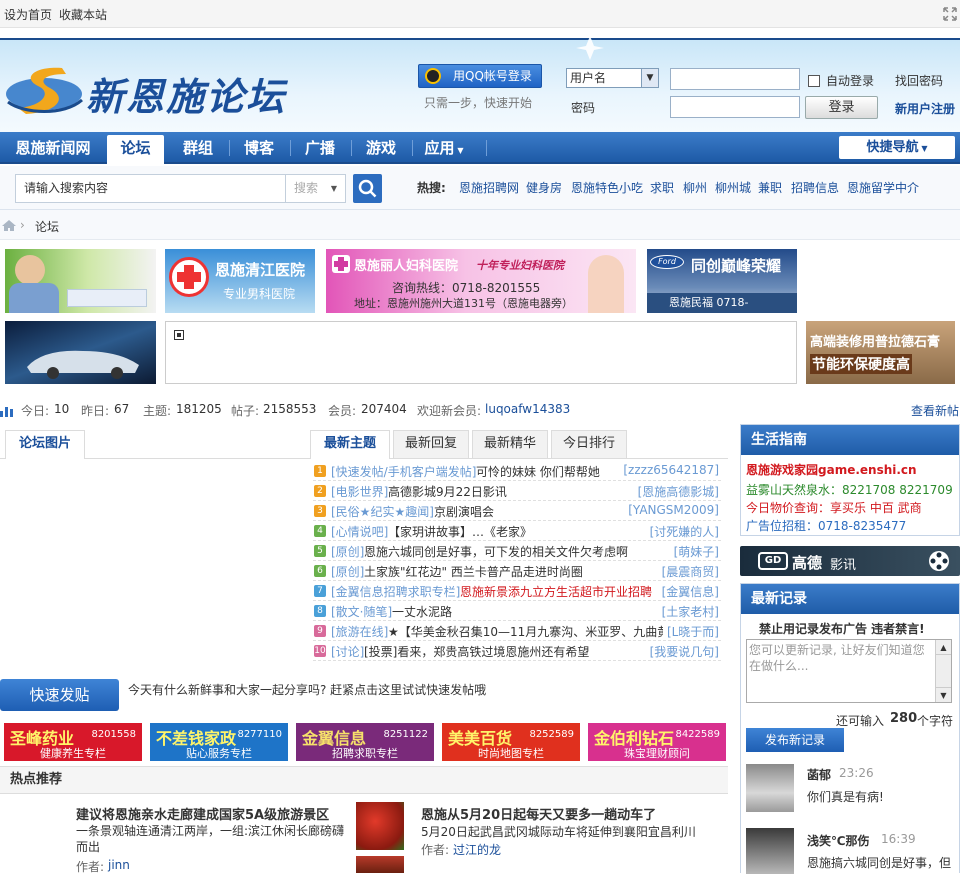 This screenshot has height=875, width=960. Describe the element at coordinates (28, 14) in the screenshot. I see `set-homepage-link: 设为首页` at that location.